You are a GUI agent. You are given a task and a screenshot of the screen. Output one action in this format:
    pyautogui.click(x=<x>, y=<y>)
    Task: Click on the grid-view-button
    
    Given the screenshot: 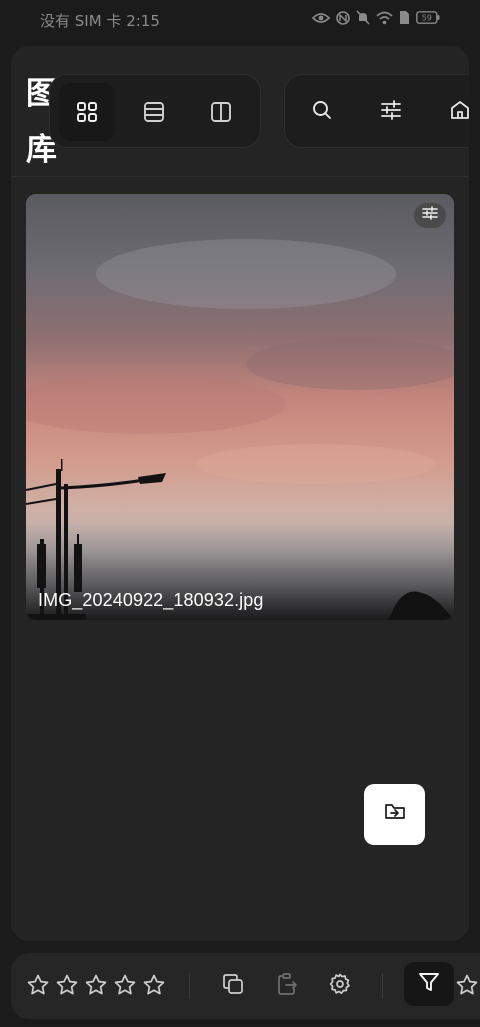 What is the action you would take?
    pyautogui.click(x=87, y=112)
    